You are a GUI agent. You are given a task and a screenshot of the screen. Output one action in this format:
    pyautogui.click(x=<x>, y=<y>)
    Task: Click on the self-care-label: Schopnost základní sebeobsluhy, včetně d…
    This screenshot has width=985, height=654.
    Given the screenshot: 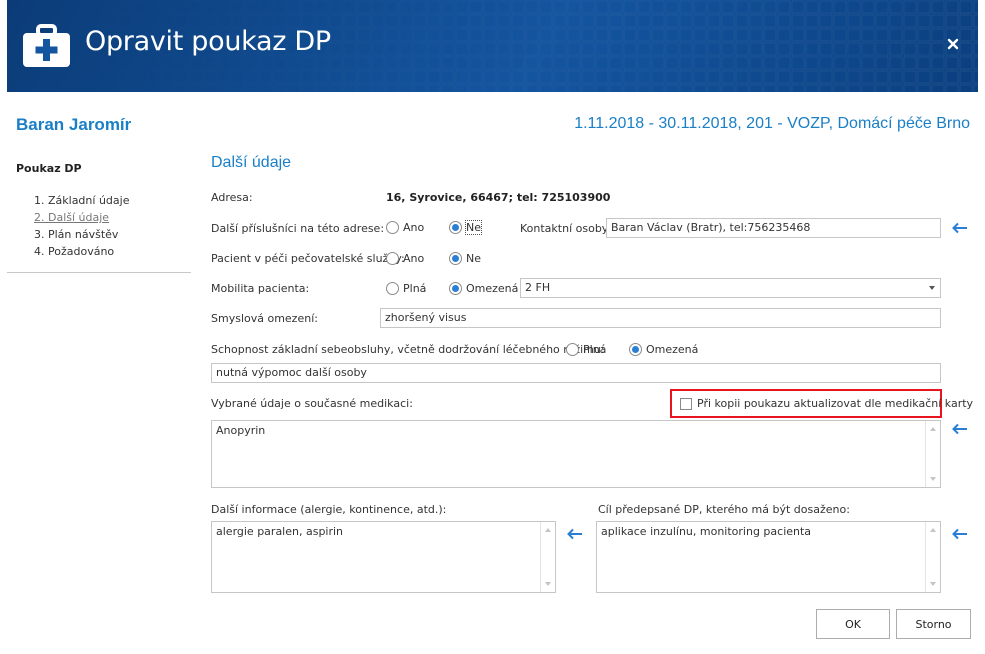 What is the action you would take?
    pyautogui.click(x=408, y=349)
    